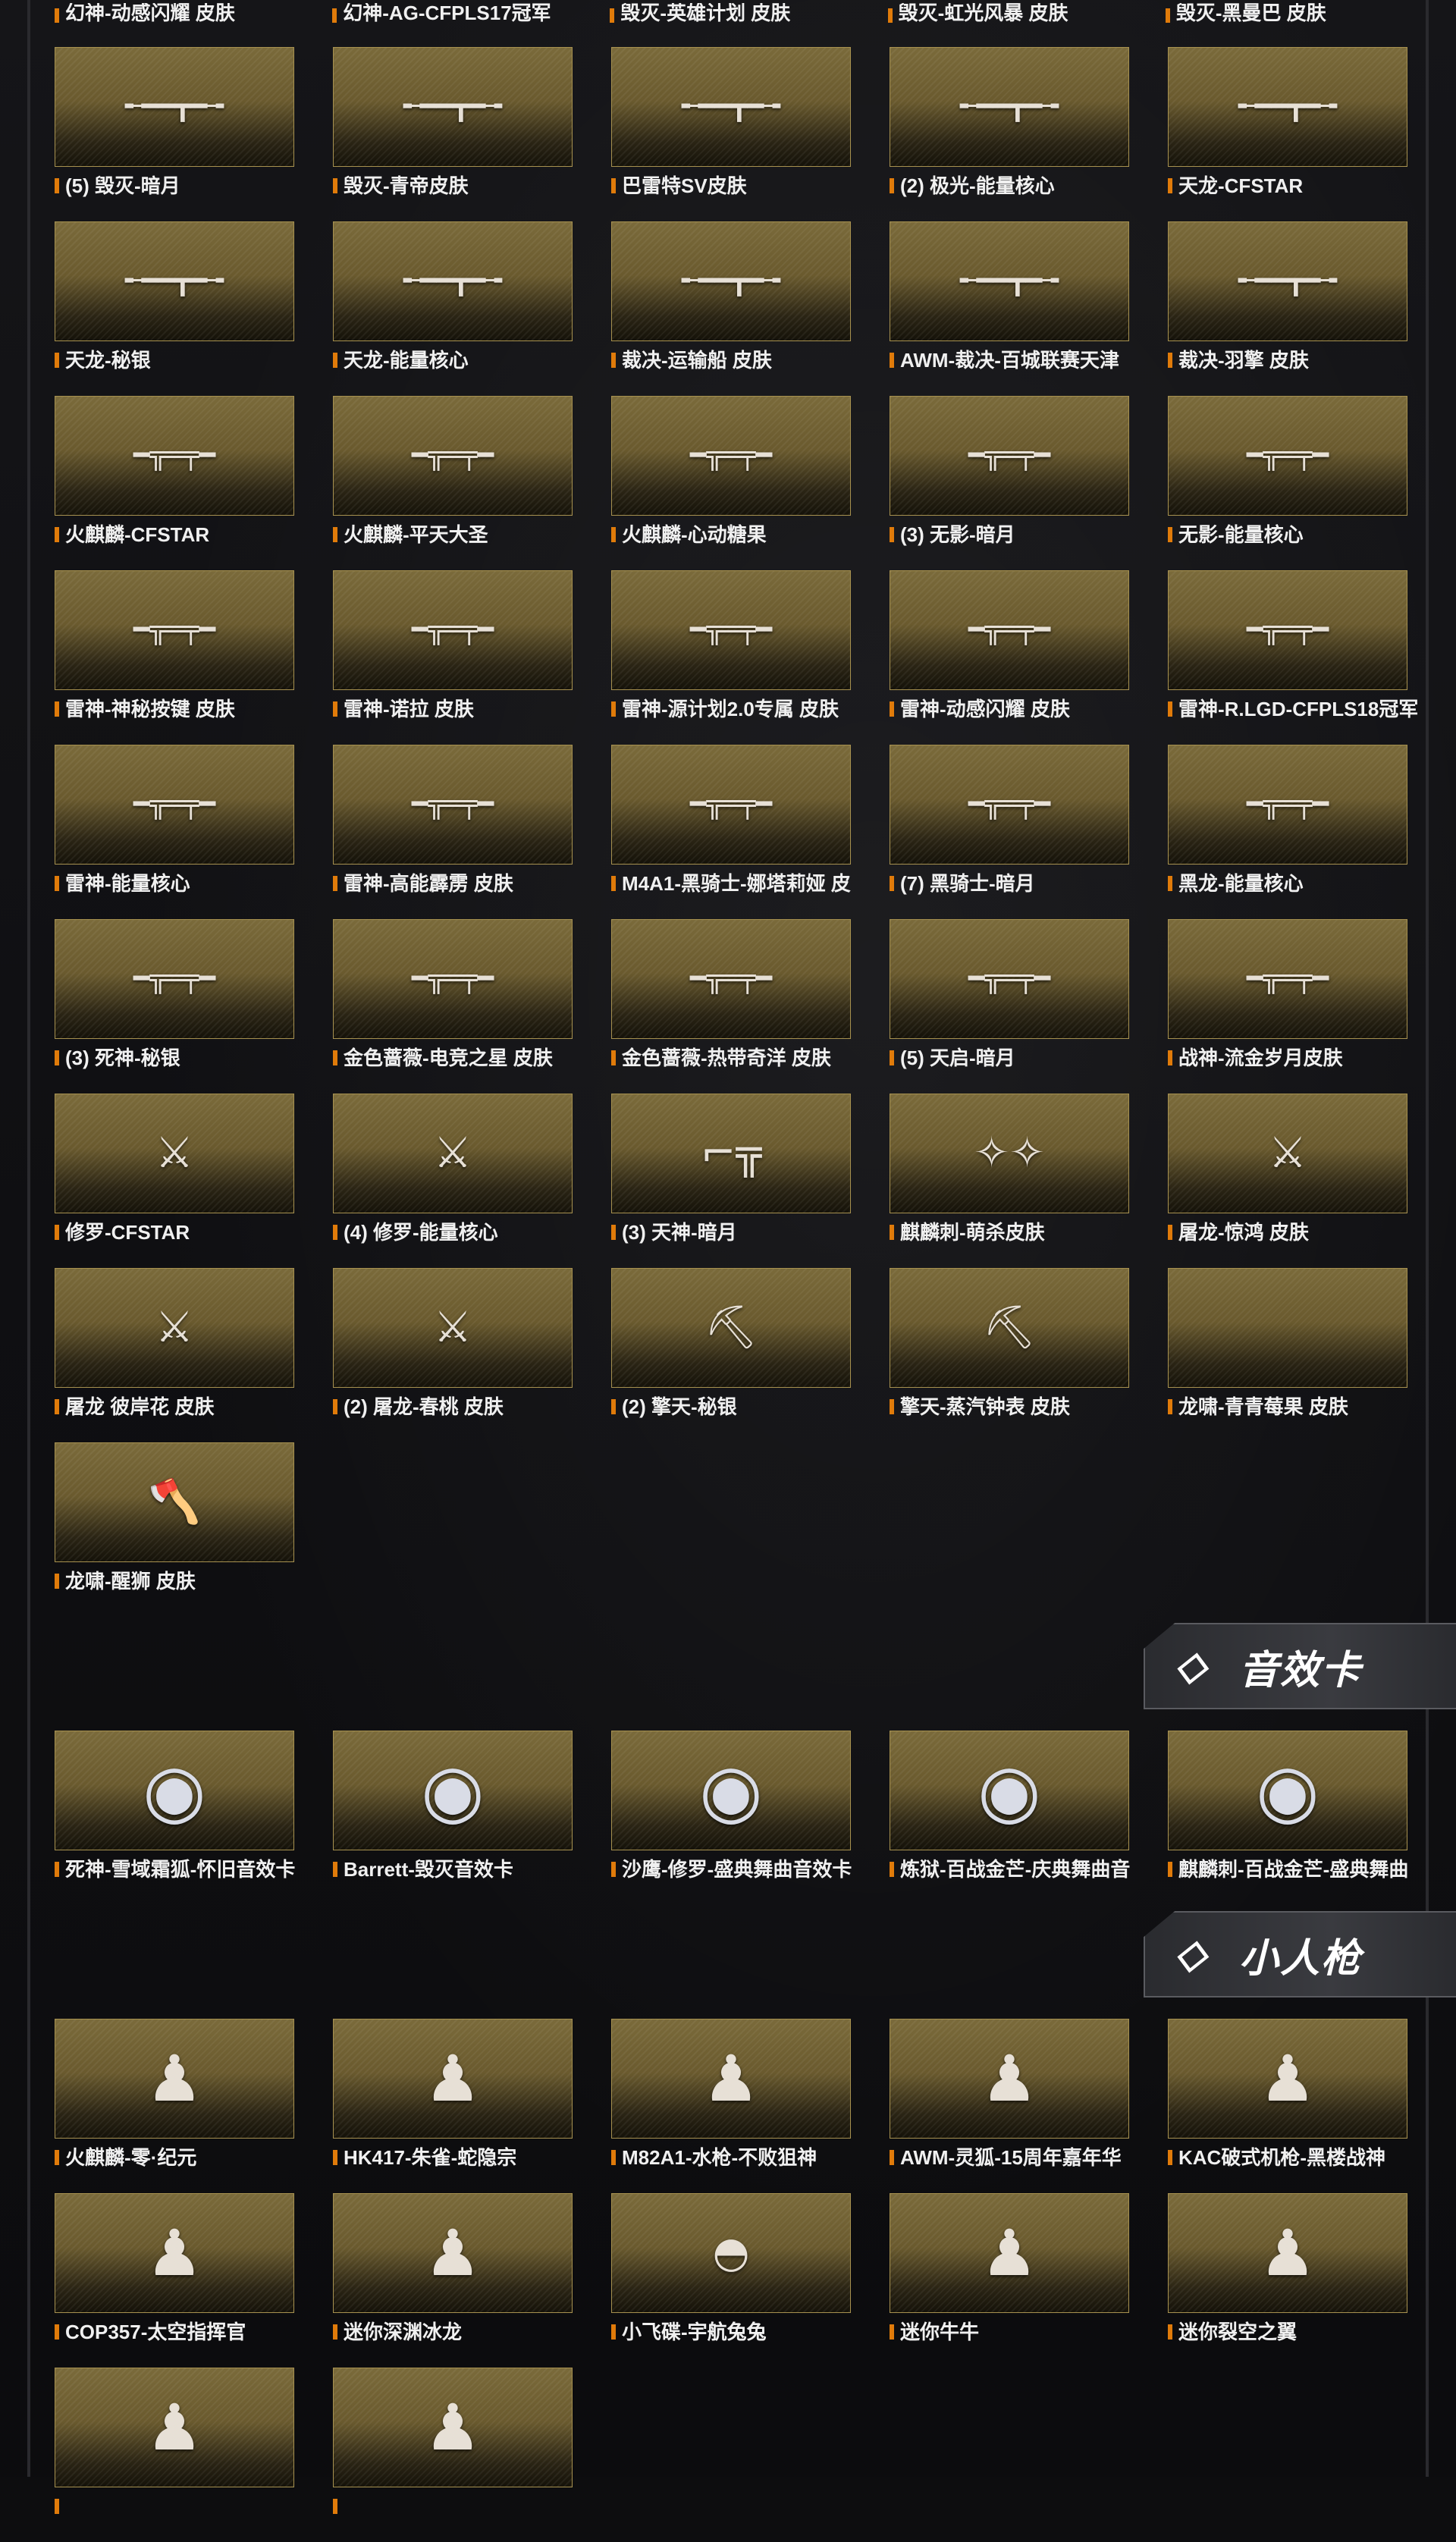 The width and height of the screenshot is (1456, 2542). I want to click on item-card: ━╦═╤━ 金色蔷薇-热带奇洋 皮肤, so click(731, 1006).